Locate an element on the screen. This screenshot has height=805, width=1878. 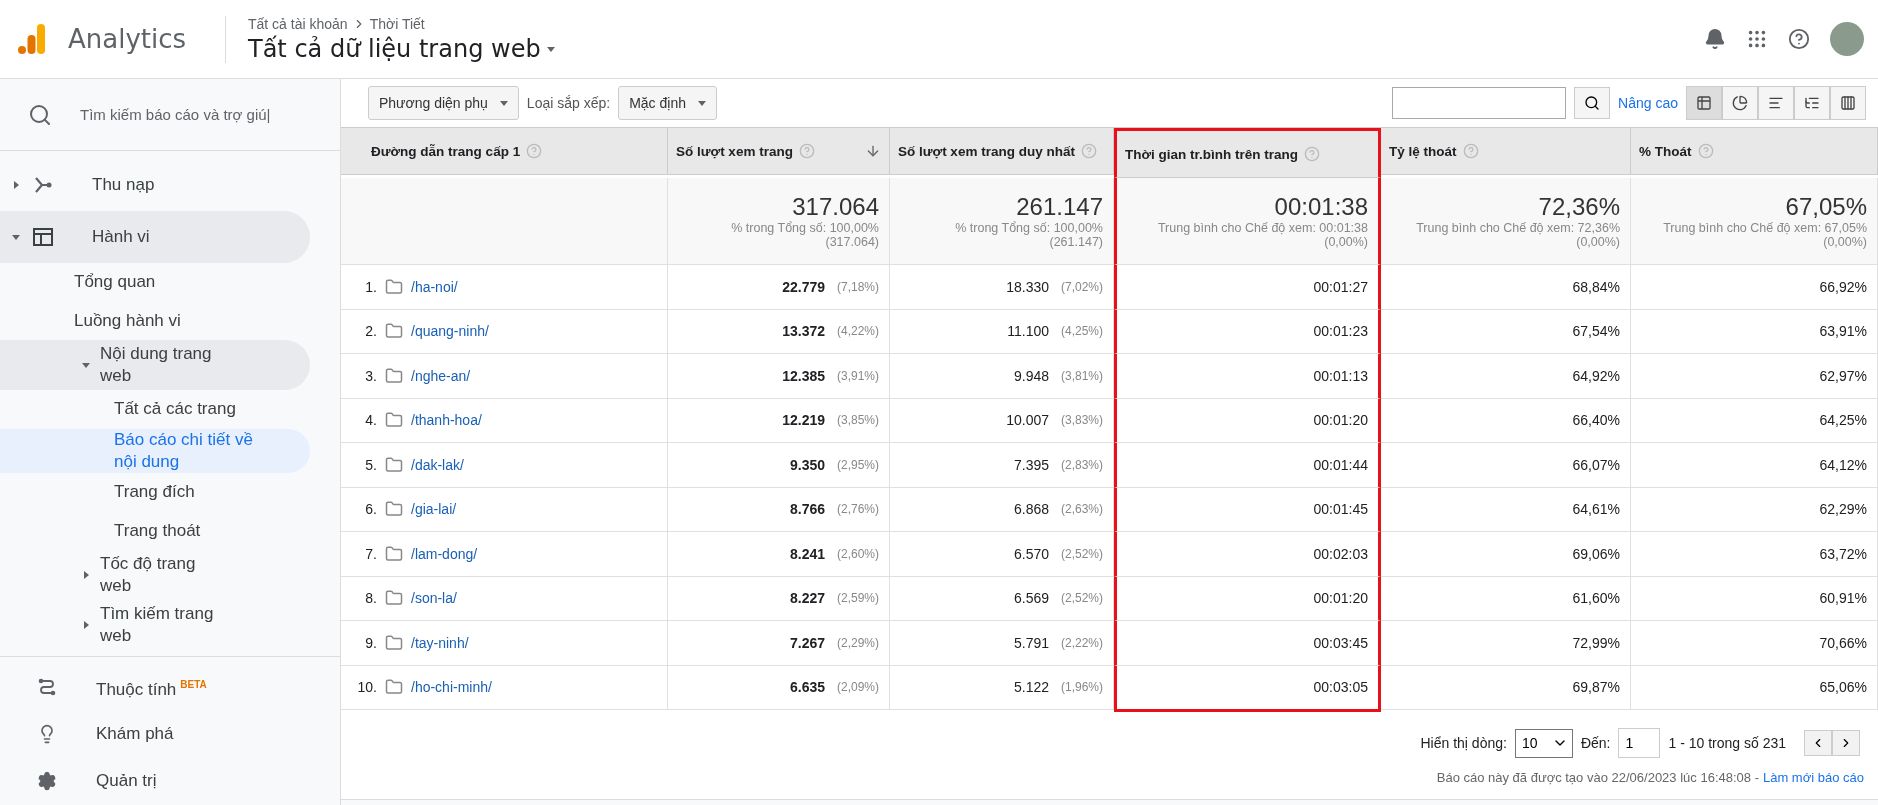
page-path-link: /tay-ninh/ is located at coordinates (440, 642).